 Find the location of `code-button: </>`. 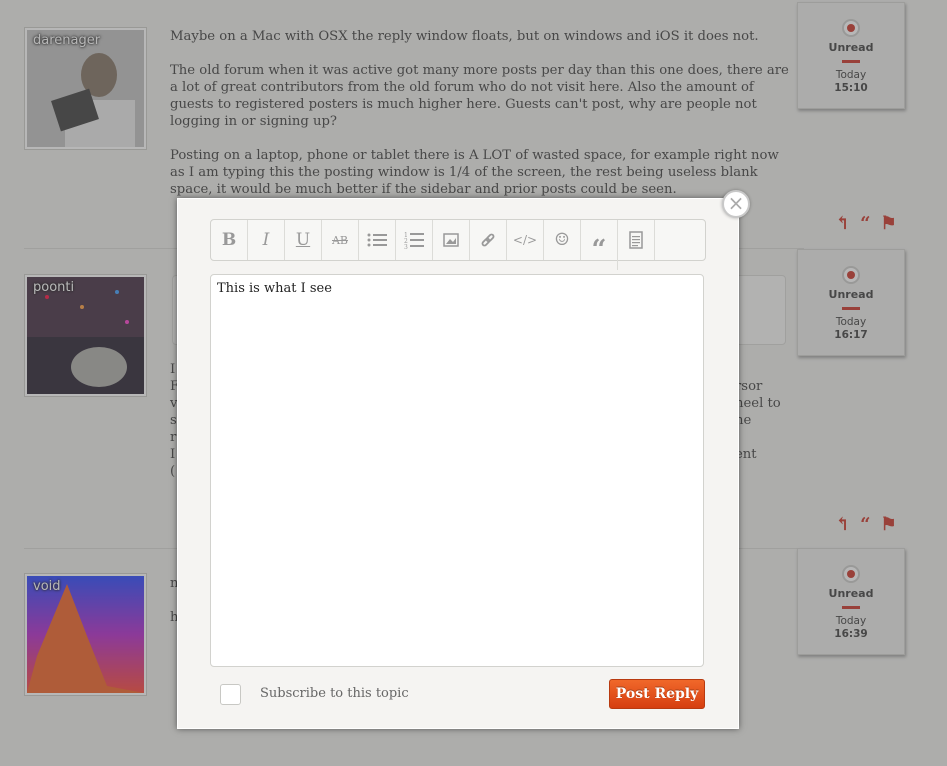

code-button: </> is located at coordinates (525, 240).